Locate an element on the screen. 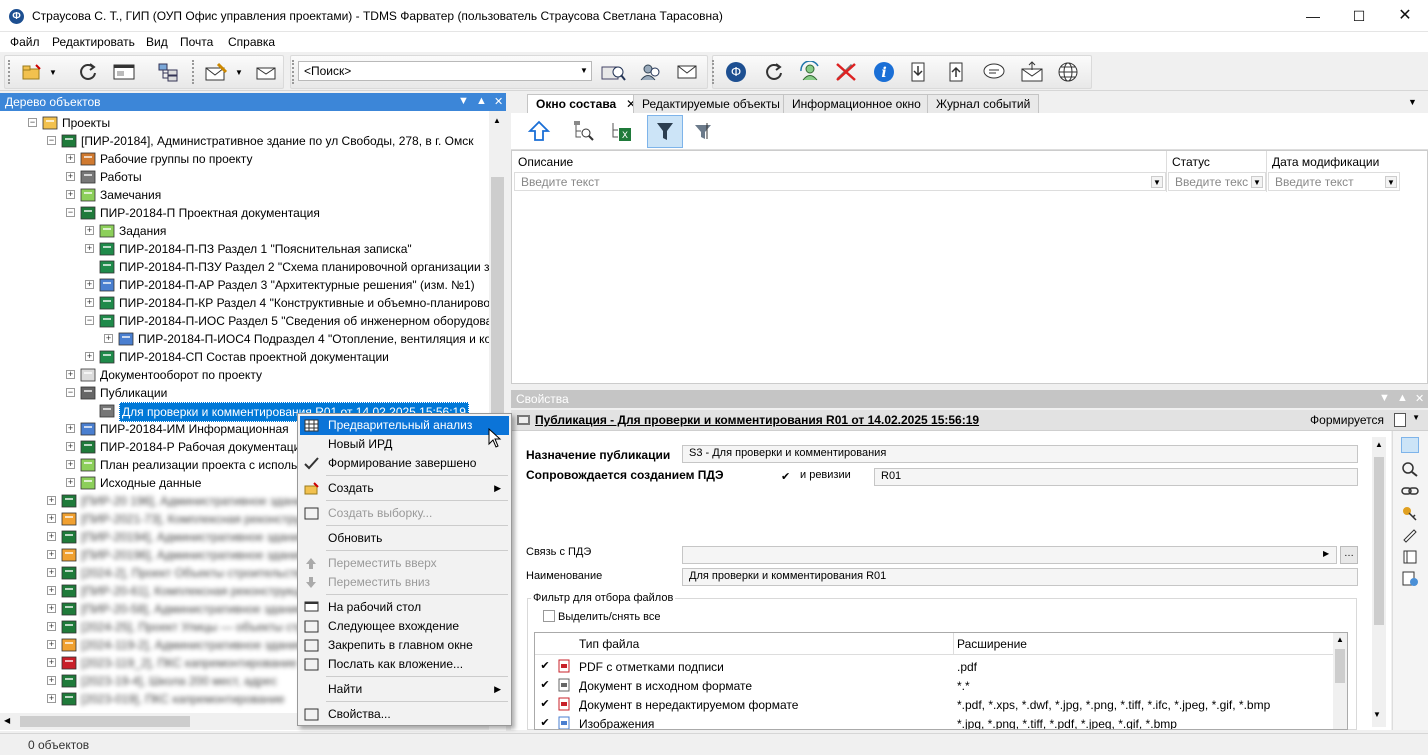  mail-out-icon is located at coordinates (1032, 72).